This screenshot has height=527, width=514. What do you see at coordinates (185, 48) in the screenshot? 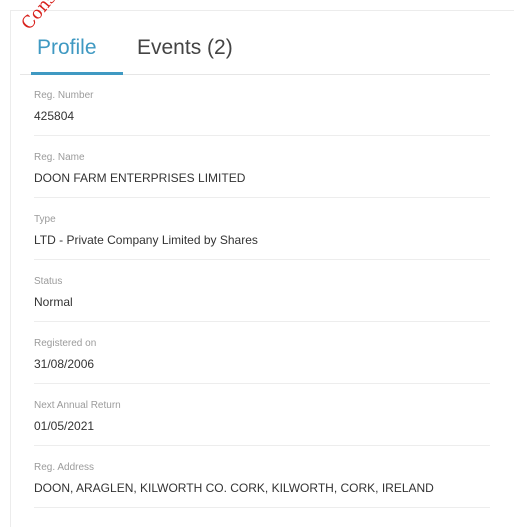
I see `tab-events: Events (2)` at bounding box center [185, 48].